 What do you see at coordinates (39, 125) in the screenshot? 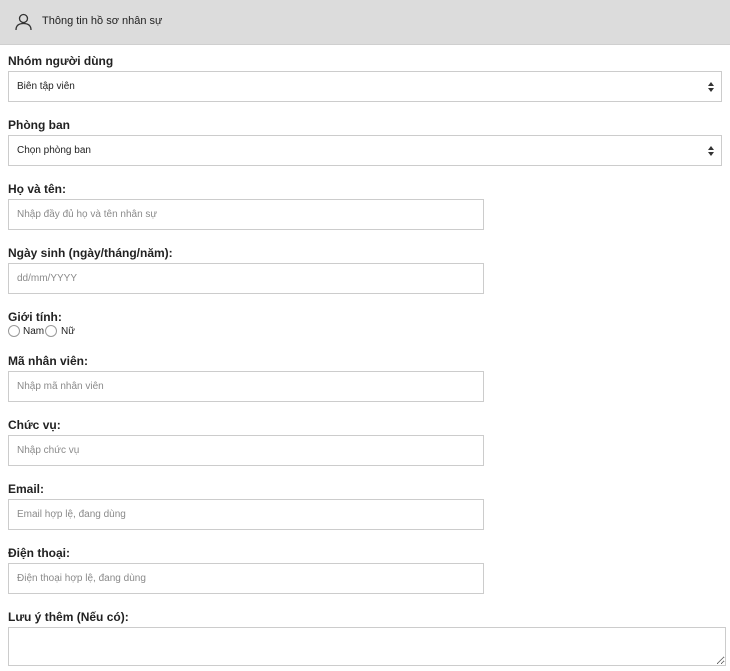
I see `department-label: Phòng ban` at bounding box center [39, 125].